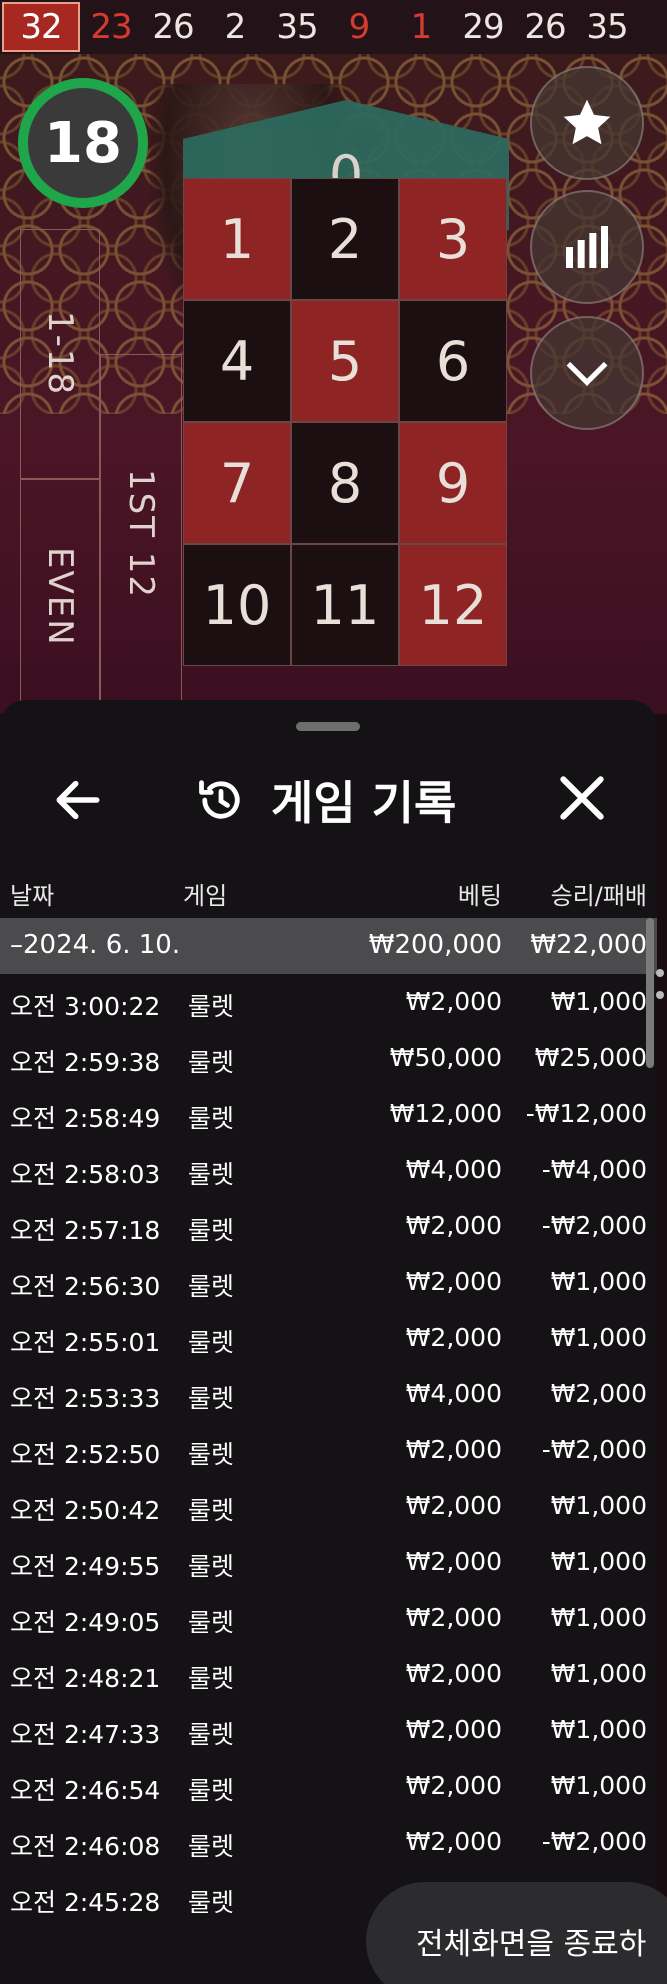 This screenshot has width=667, height=1984. Describe the element at coordinates (359, 27) in the screenshot. I see `recent-result: 9` at that location.